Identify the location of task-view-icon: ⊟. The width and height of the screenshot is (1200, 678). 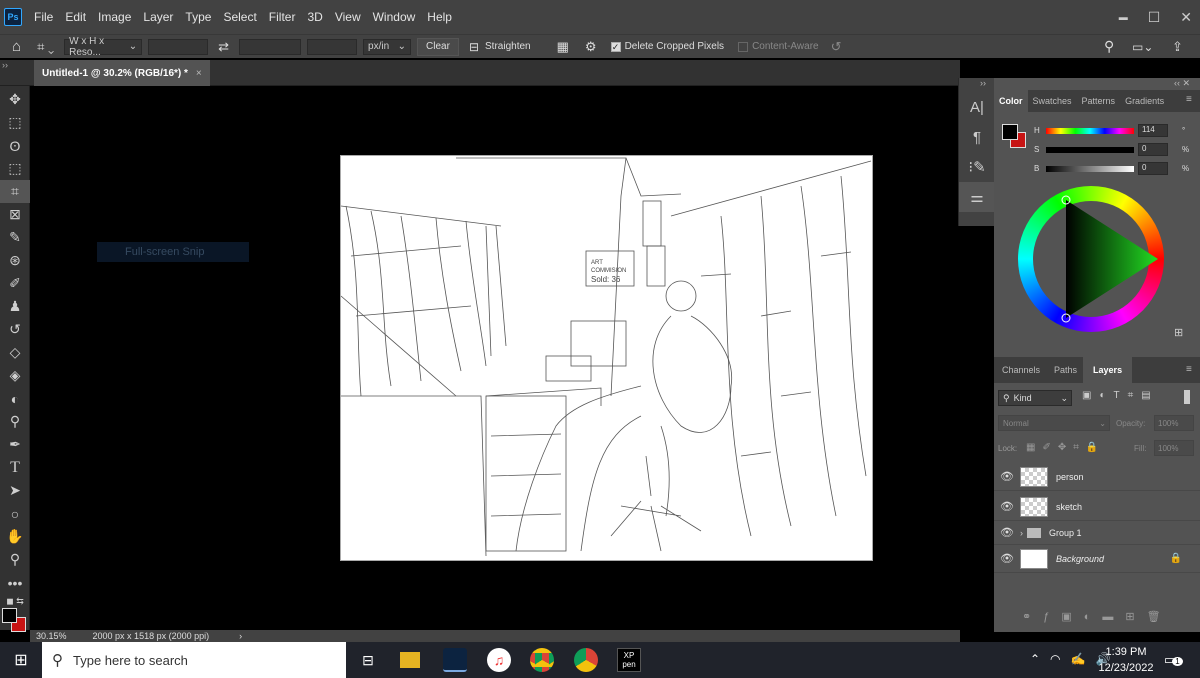
(368, 660).